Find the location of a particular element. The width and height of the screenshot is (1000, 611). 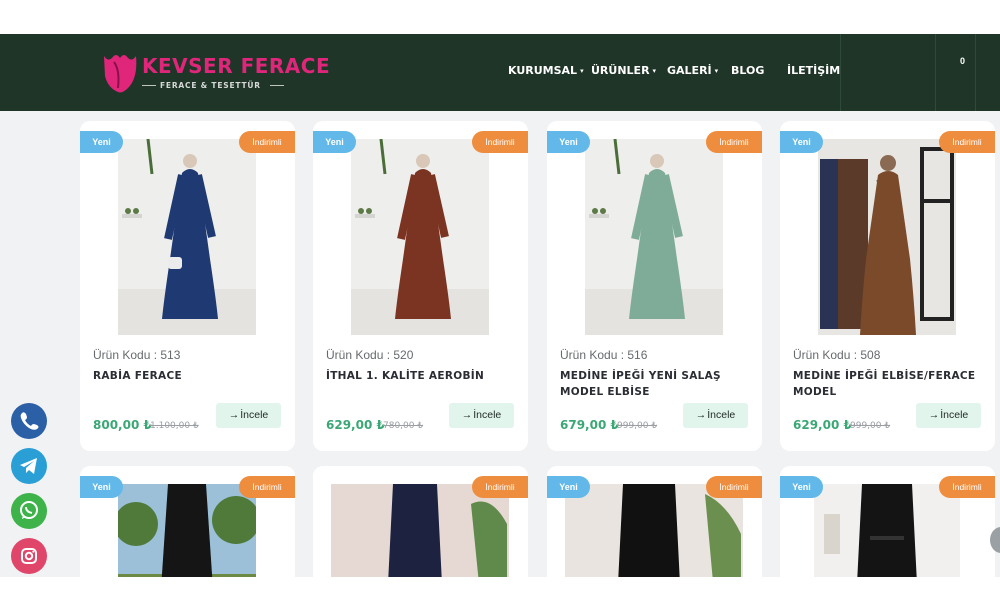

product-price: 679,00 ₺ is located at coordinates (589, 425).